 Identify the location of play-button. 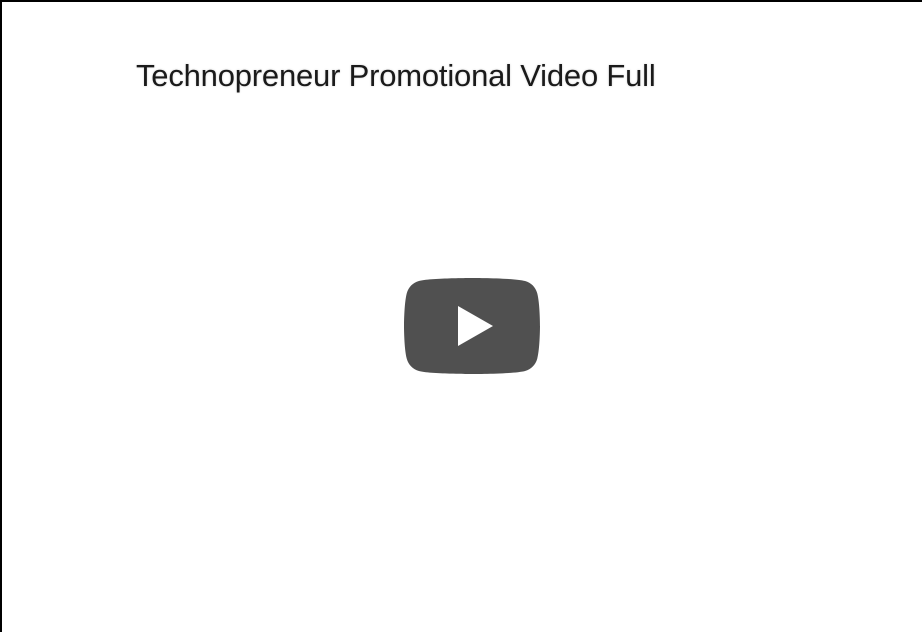
(472, 326).